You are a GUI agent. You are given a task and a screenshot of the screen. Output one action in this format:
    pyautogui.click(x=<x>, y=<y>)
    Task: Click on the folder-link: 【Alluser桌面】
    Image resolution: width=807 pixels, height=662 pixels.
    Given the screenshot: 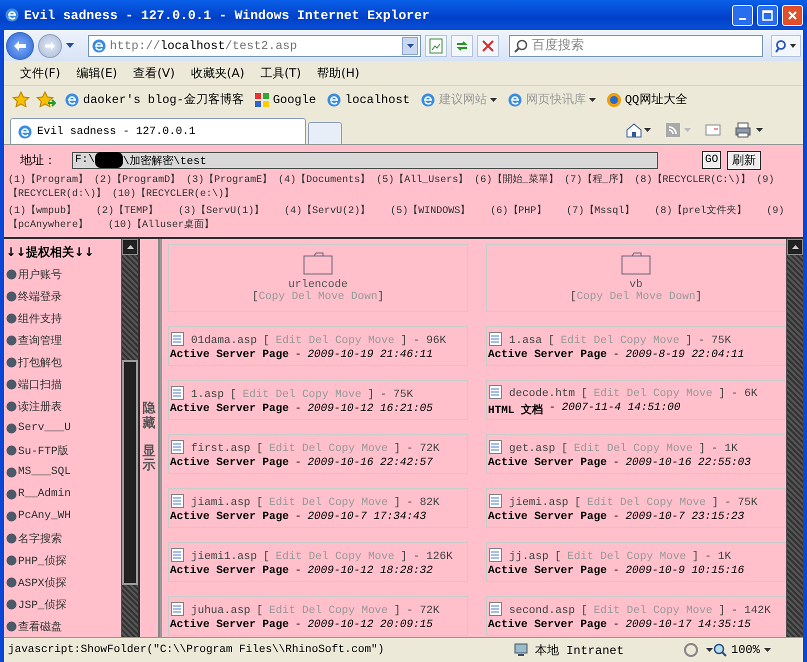 What is the action you would take?
    pyautogui.click(x=173, y=225)
    